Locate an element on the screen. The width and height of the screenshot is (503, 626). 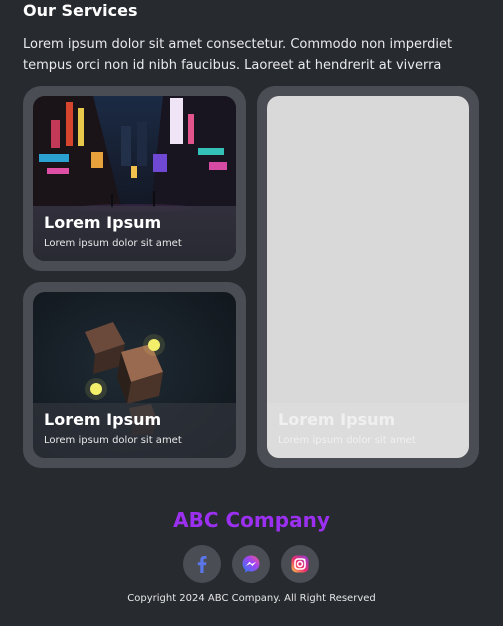
service-card-cubes: Lorem Ipsum Lorem ipsum dolor sit amet is located at coordinates (134, 375).